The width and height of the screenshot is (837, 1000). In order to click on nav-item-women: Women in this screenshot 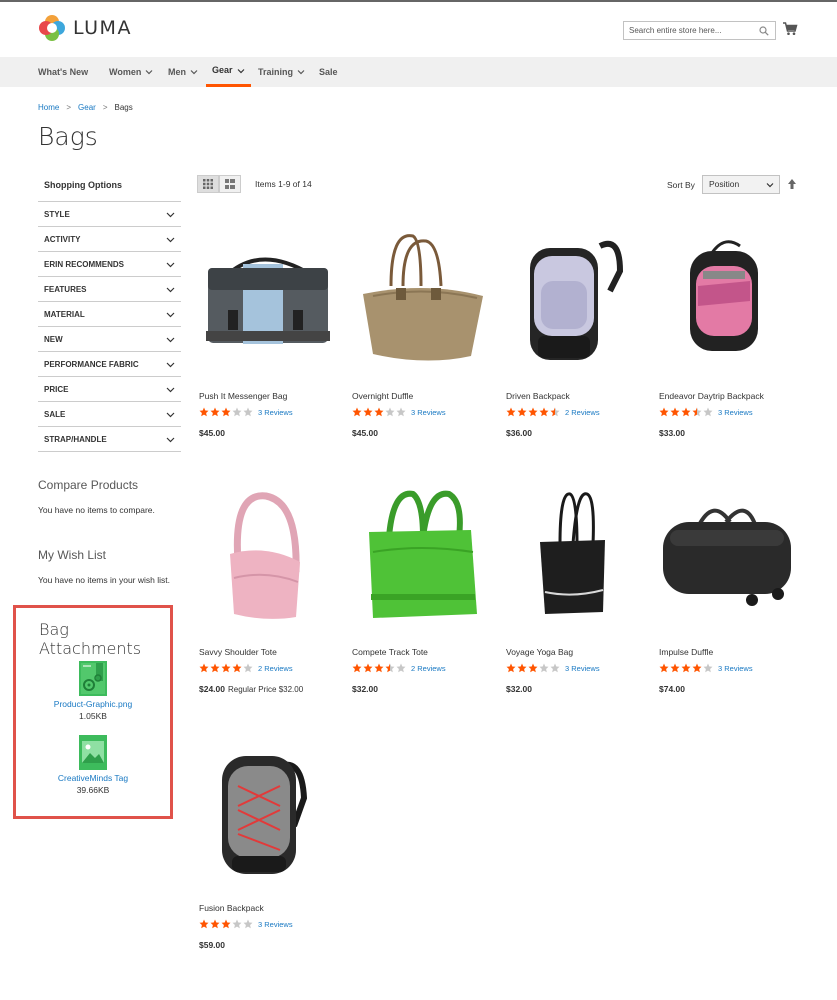, I will do `click(131, 72)`.